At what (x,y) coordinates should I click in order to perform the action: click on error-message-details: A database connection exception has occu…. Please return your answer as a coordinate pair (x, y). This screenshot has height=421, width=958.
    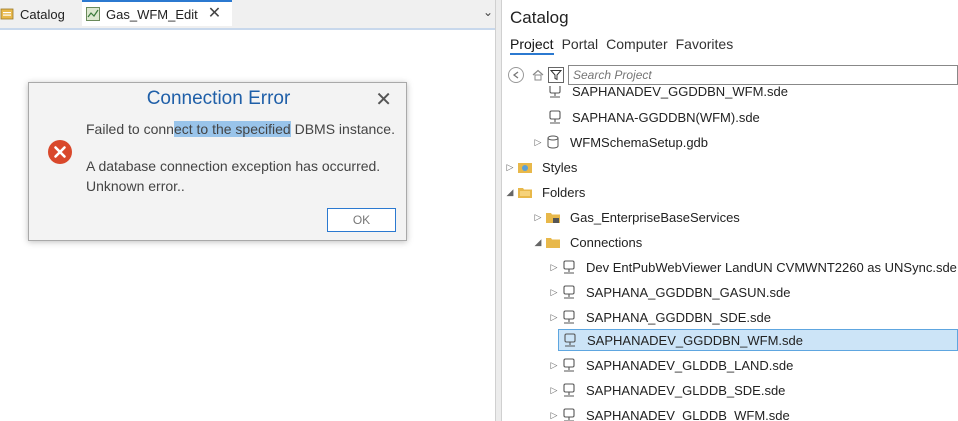
    Looking at the image, I should click on (233, 176).